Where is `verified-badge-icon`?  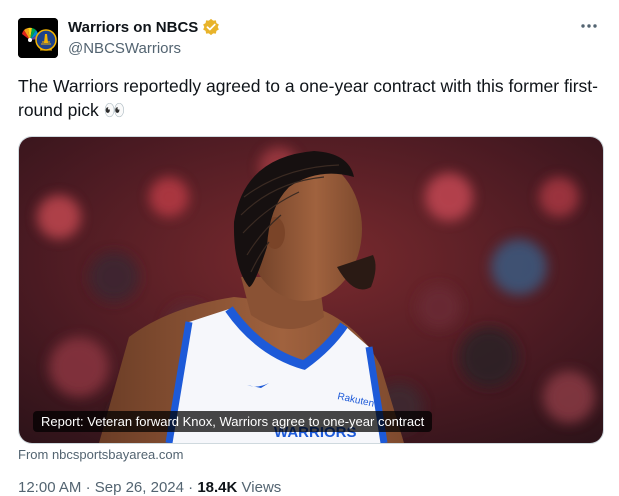
verified-badge-icon is located at coordinates (211, 27).